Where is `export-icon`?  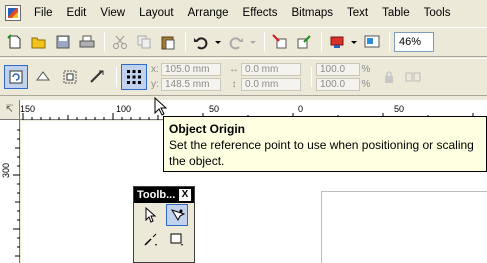
export-icon is located at coordinates (304, 42).